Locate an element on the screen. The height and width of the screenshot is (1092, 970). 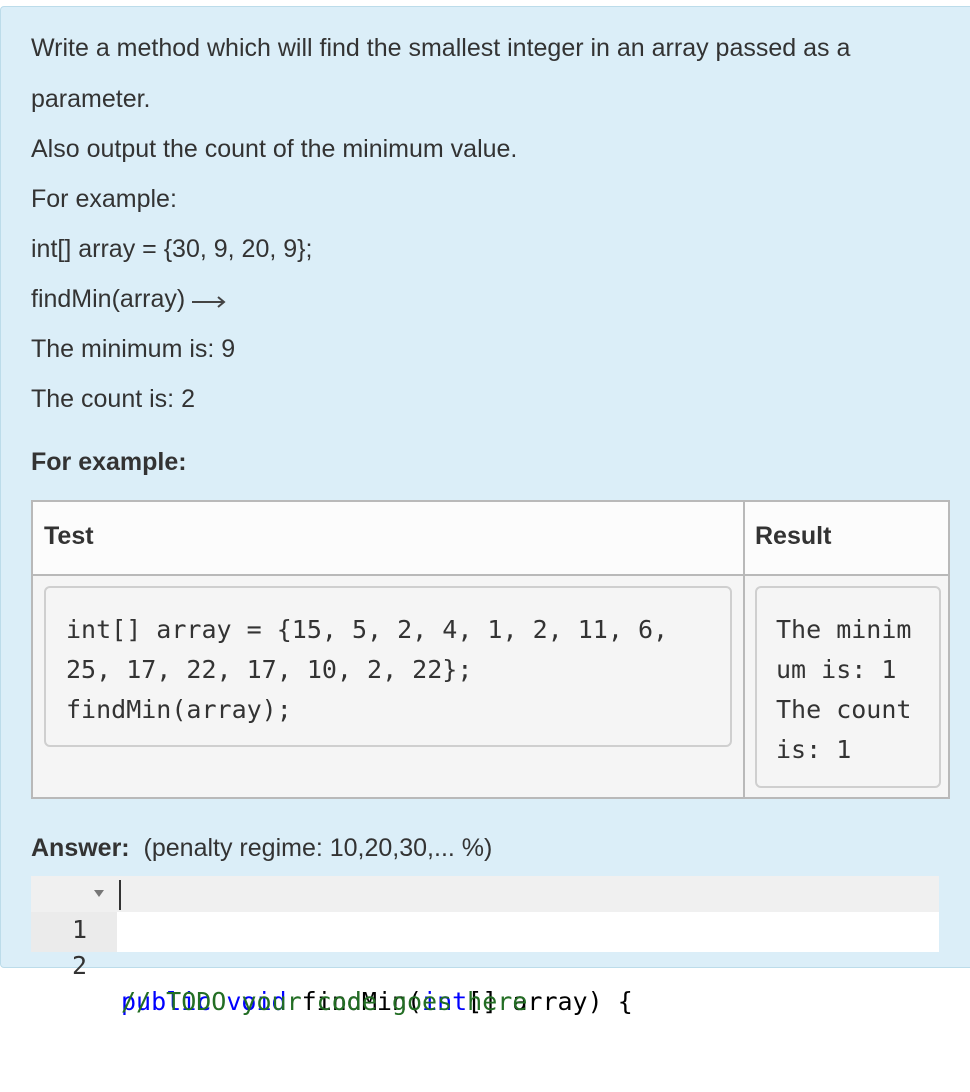
editor-line: 1 public void findMin(int[] array) { is located at coordinates (485, 946).